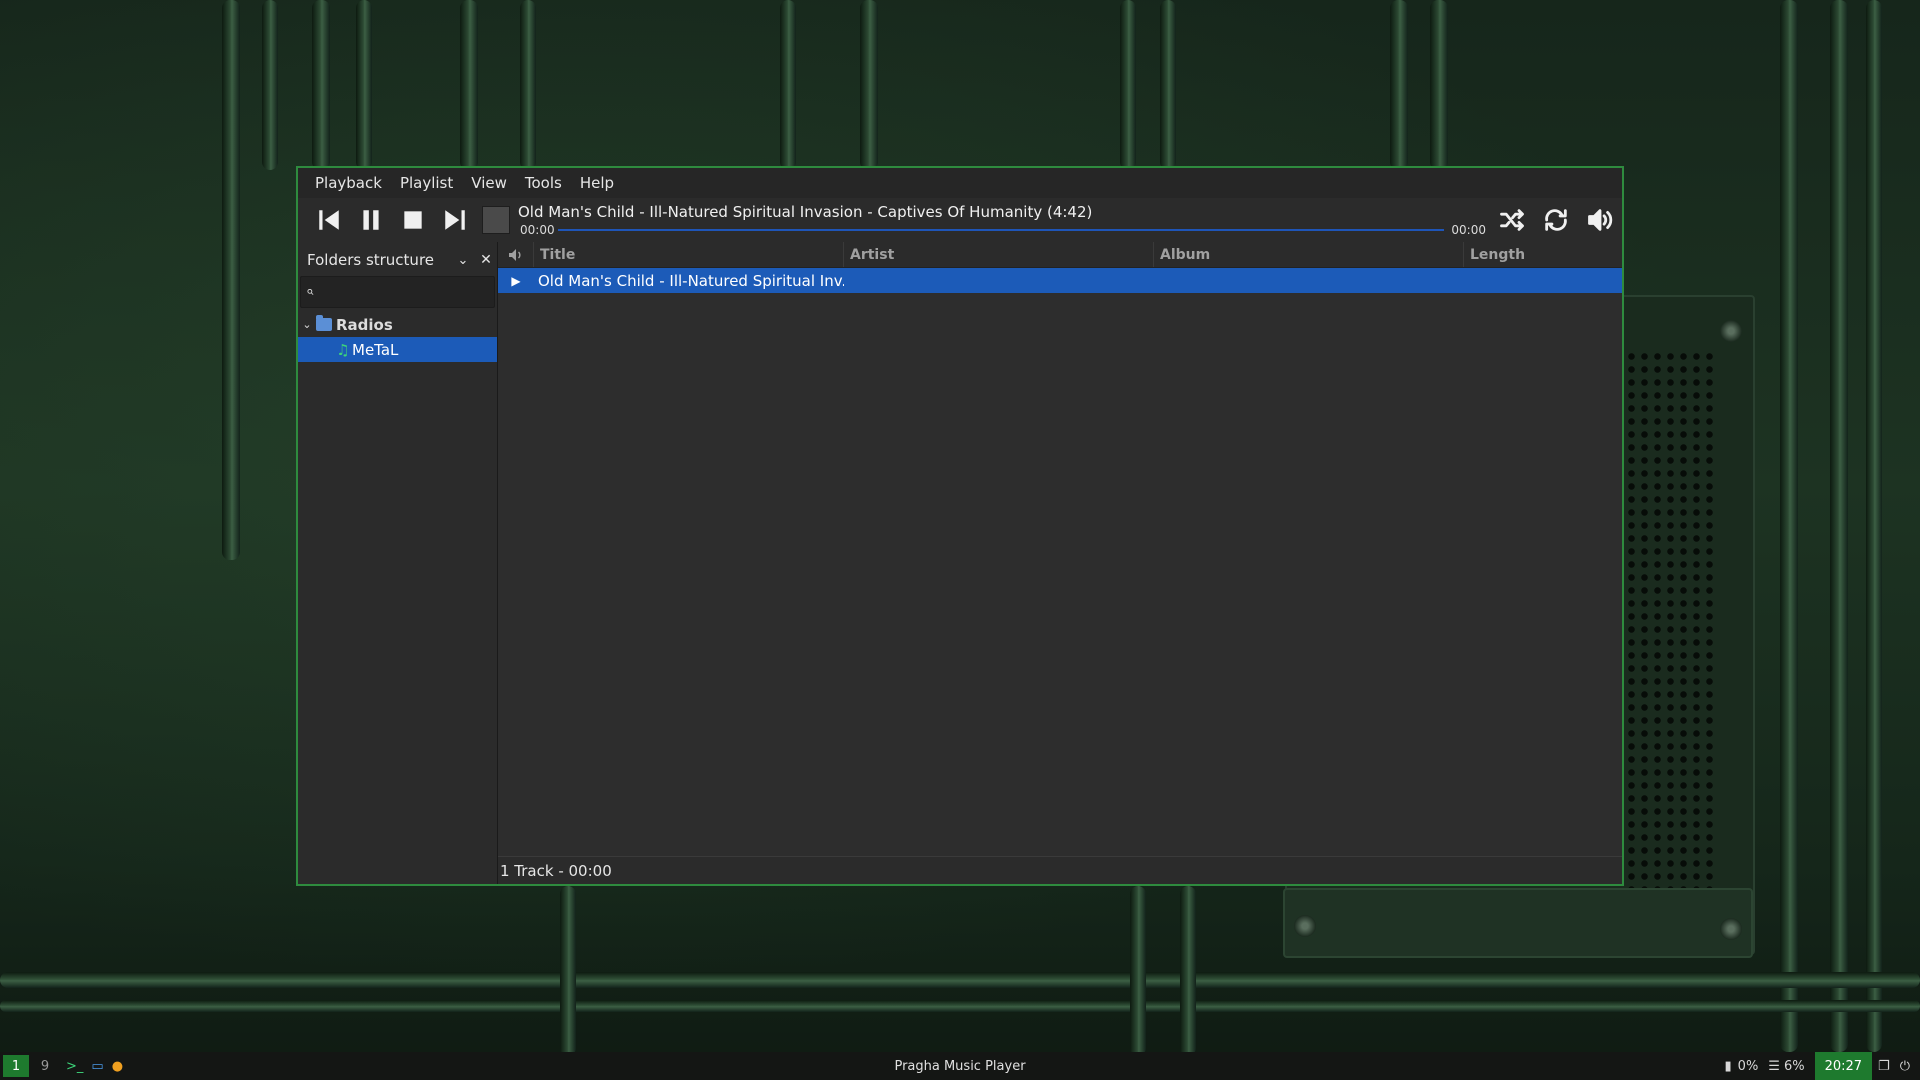 This screenshot has width=1920, height=1080. I want to click on tree-item-radios: ⌄ Radios, so click(397, 324).